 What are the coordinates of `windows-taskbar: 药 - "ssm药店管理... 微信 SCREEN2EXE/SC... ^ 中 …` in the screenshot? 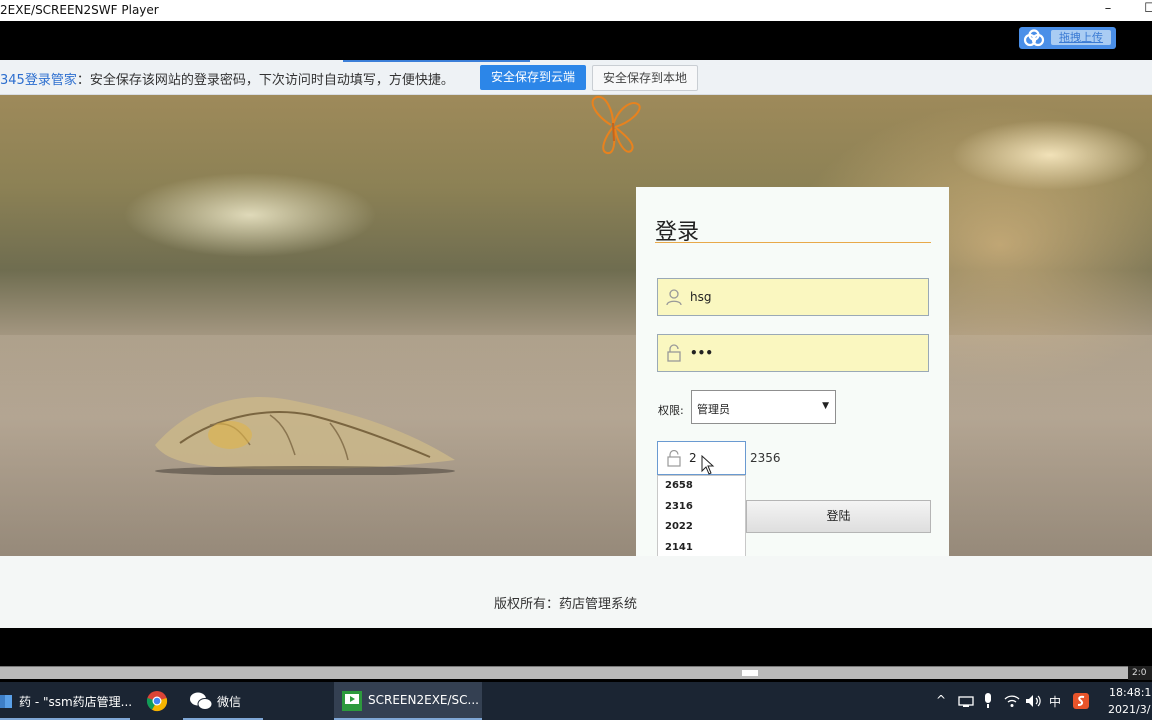 It's located at (576, 701).